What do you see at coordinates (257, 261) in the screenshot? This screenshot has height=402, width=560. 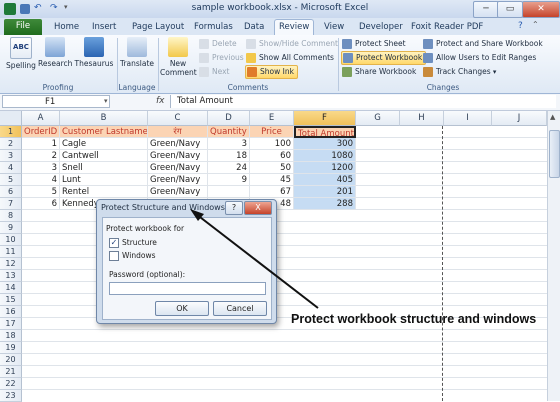 I see `arrow-line` at bounding box center [257, 261].